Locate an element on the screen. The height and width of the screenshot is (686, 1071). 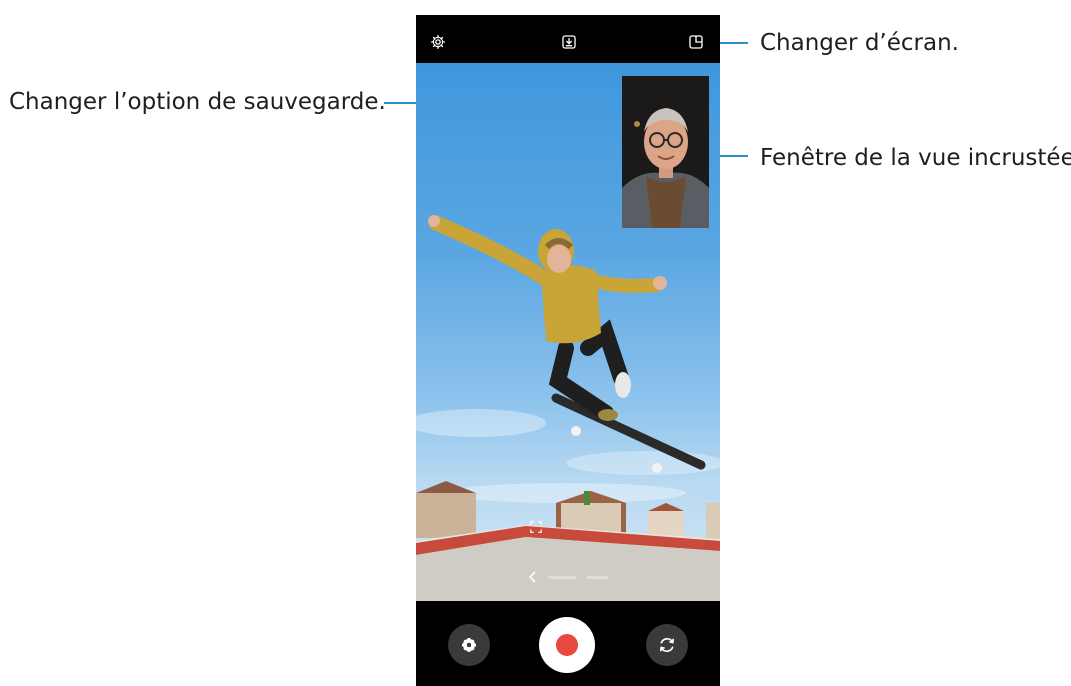
pip-window is located at coordinates (665, 152).